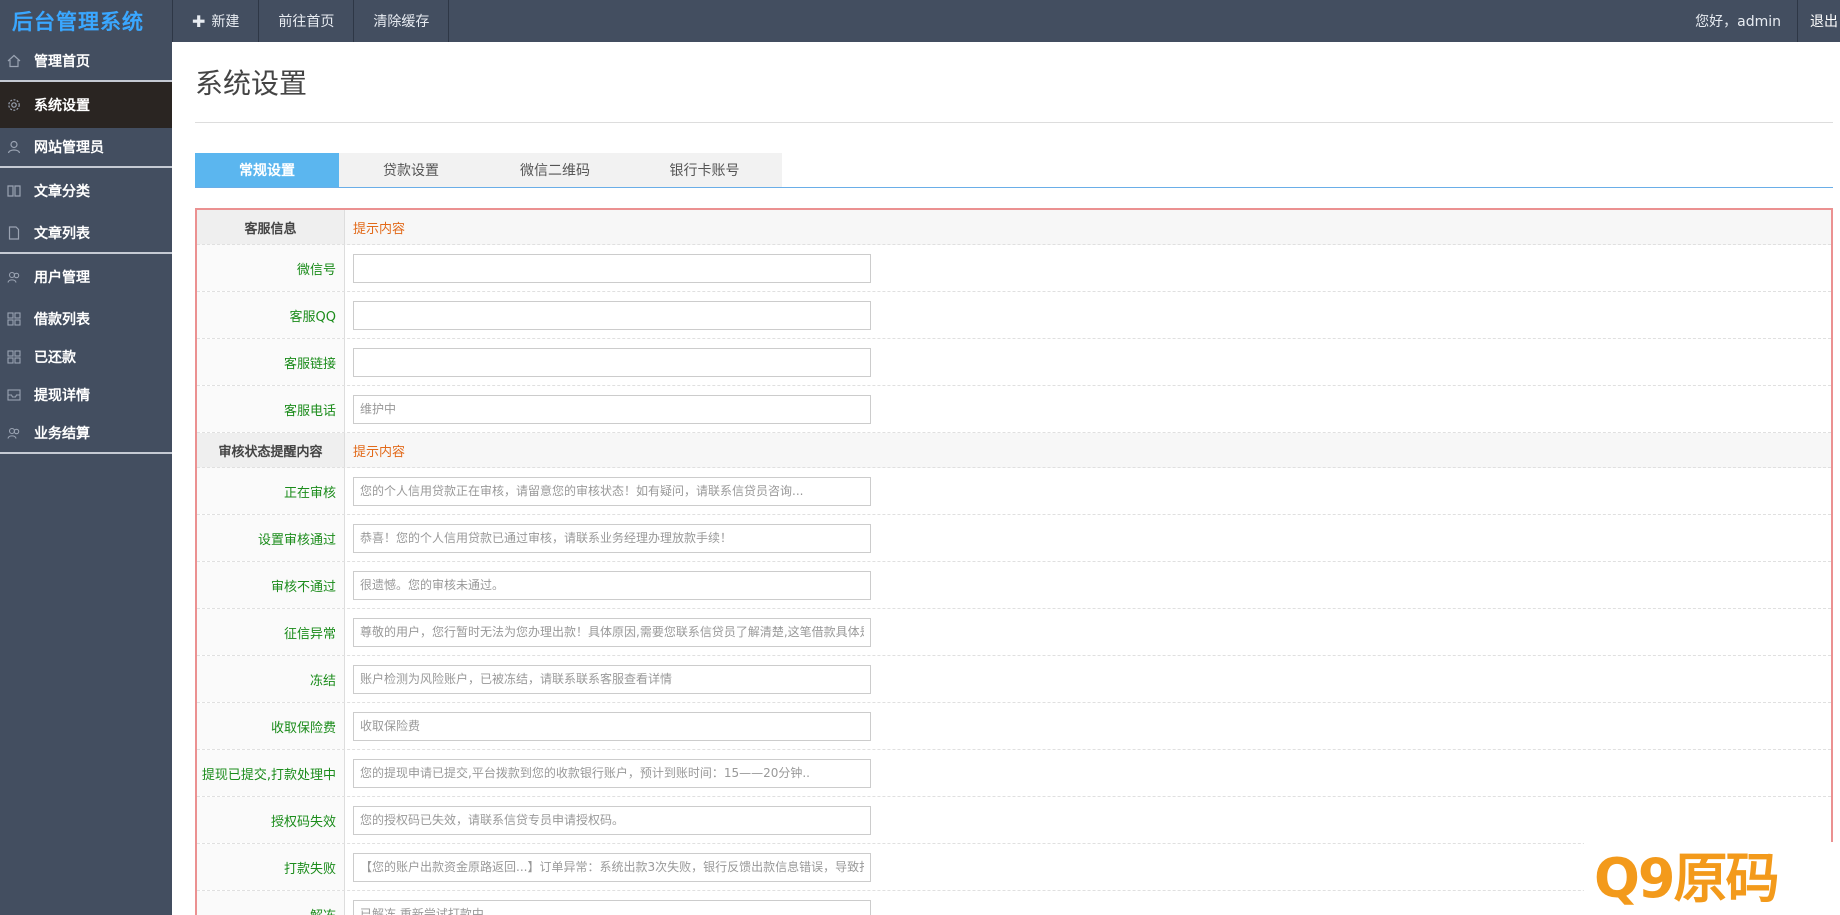  I want to click on section-review-status: 审核状态提醒内容 提示内容, so click(1014, 450).